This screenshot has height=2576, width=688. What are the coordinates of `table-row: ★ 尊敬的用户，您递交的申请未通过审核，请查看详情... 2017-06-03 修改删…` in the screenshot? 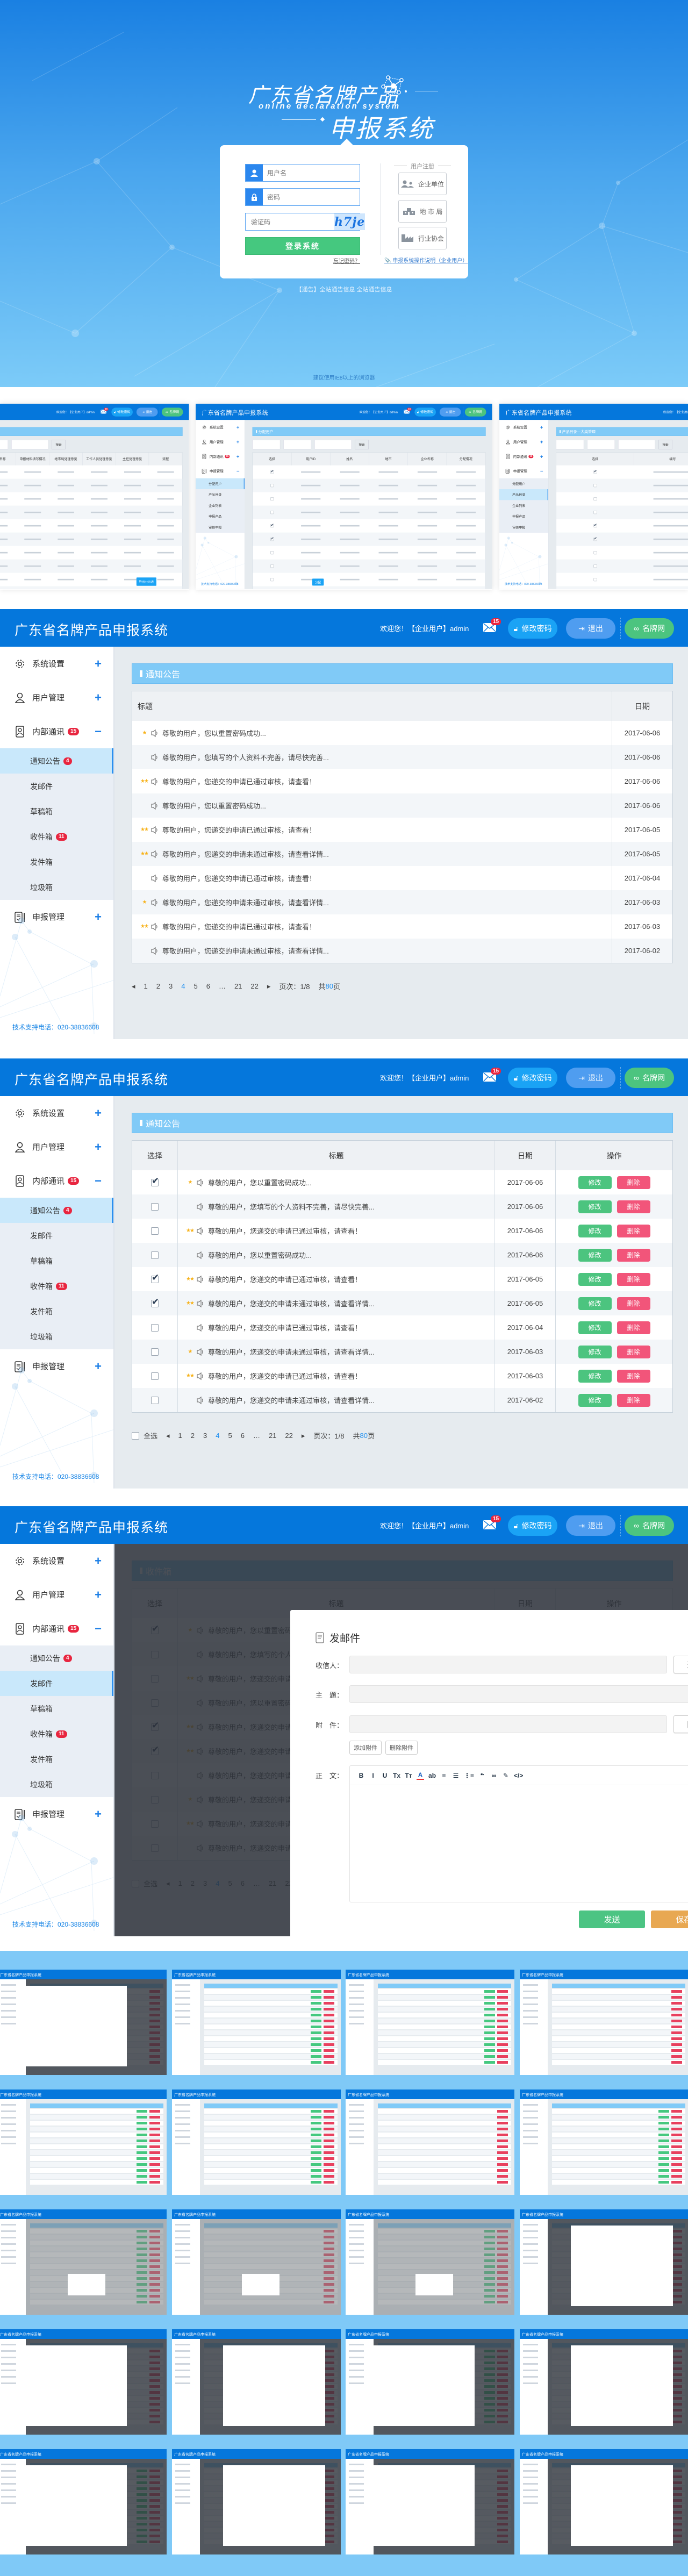 It's located at (402, 1352).